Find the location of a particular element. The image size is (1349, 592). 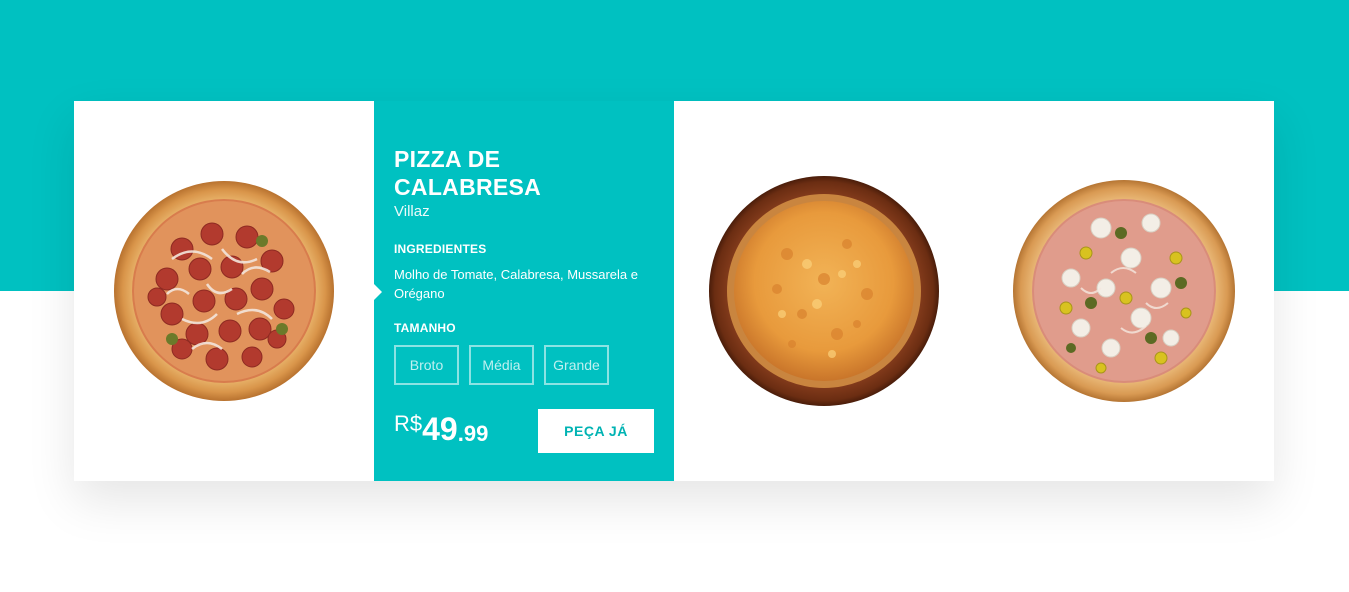

pizza-mussarela-image is located at coordinates (824, 291).